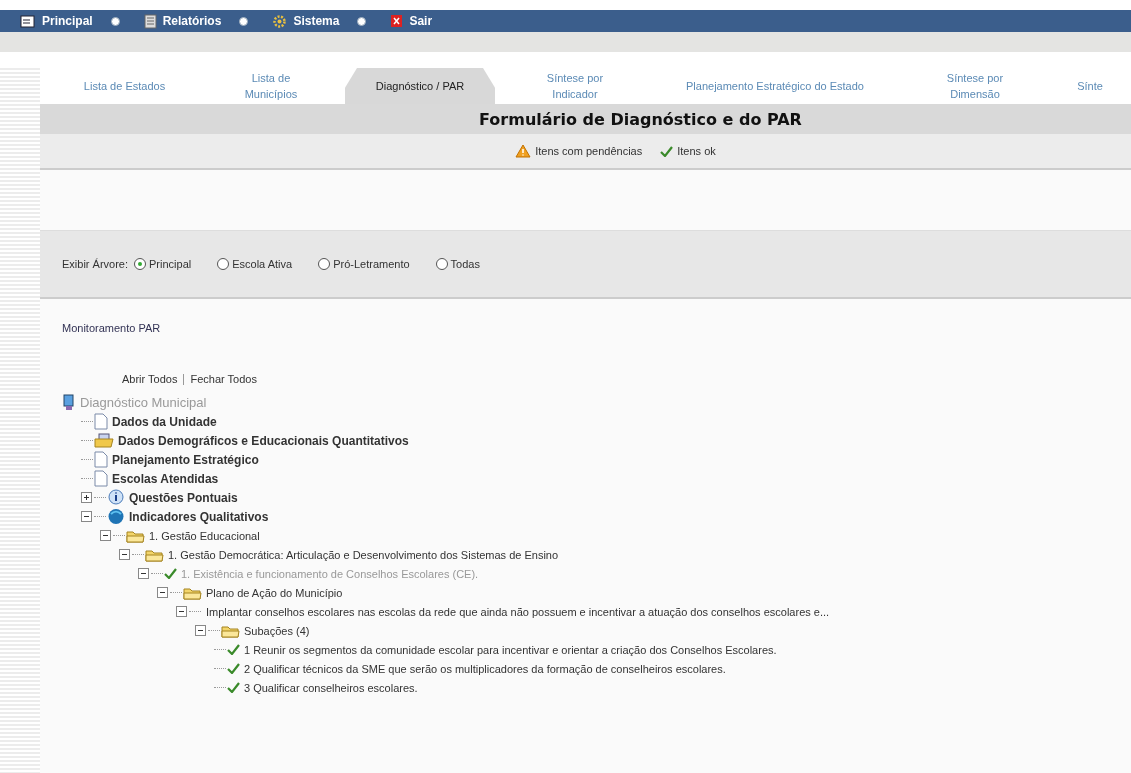 Image resolution: width=1131 pixels, height=773 pixels. Describe the element at coordinates (111, 328) in the screenshot. I see `monitoring-link: Monitoramento PAR` at that location.